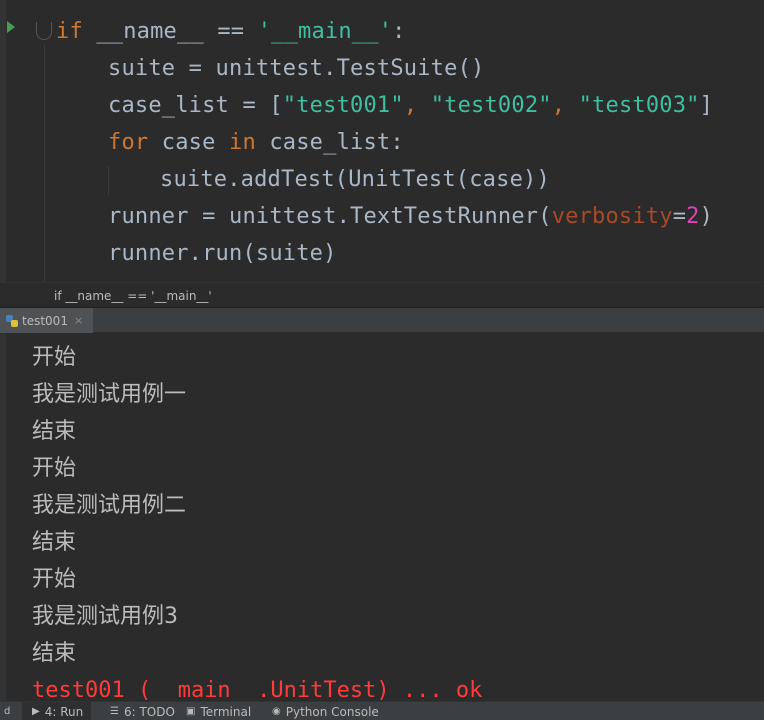 Image resolution: width=764 pixels, height=720 pixels. I want to click on code-line: suite = unittest.TestSuite(), so click(296, 68).